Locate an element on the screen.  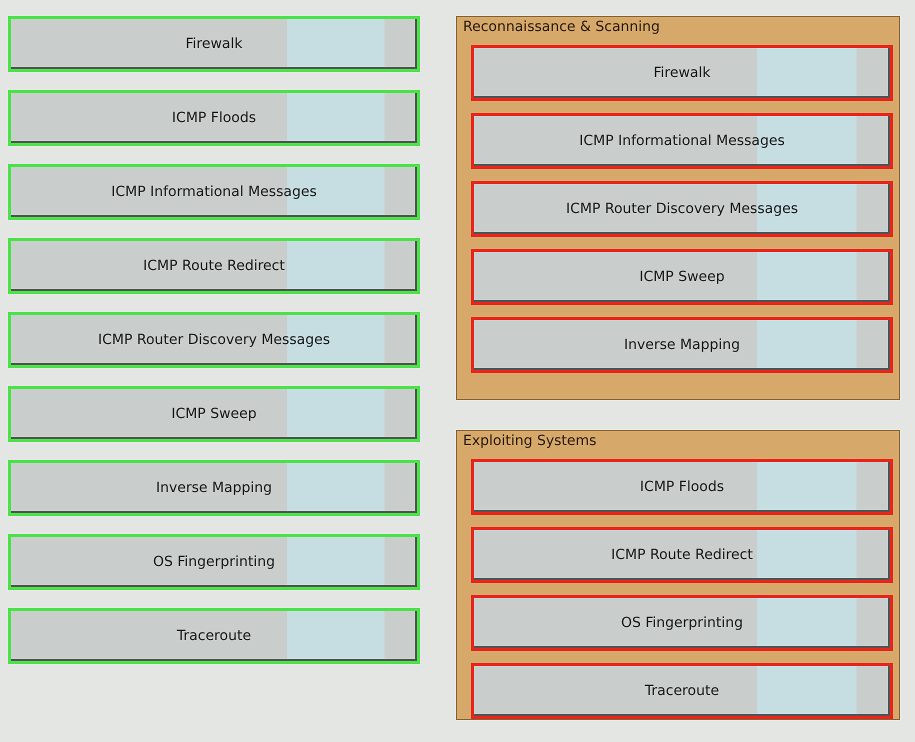
placed-answer: Traceroute is located at coordinates (682, 691).